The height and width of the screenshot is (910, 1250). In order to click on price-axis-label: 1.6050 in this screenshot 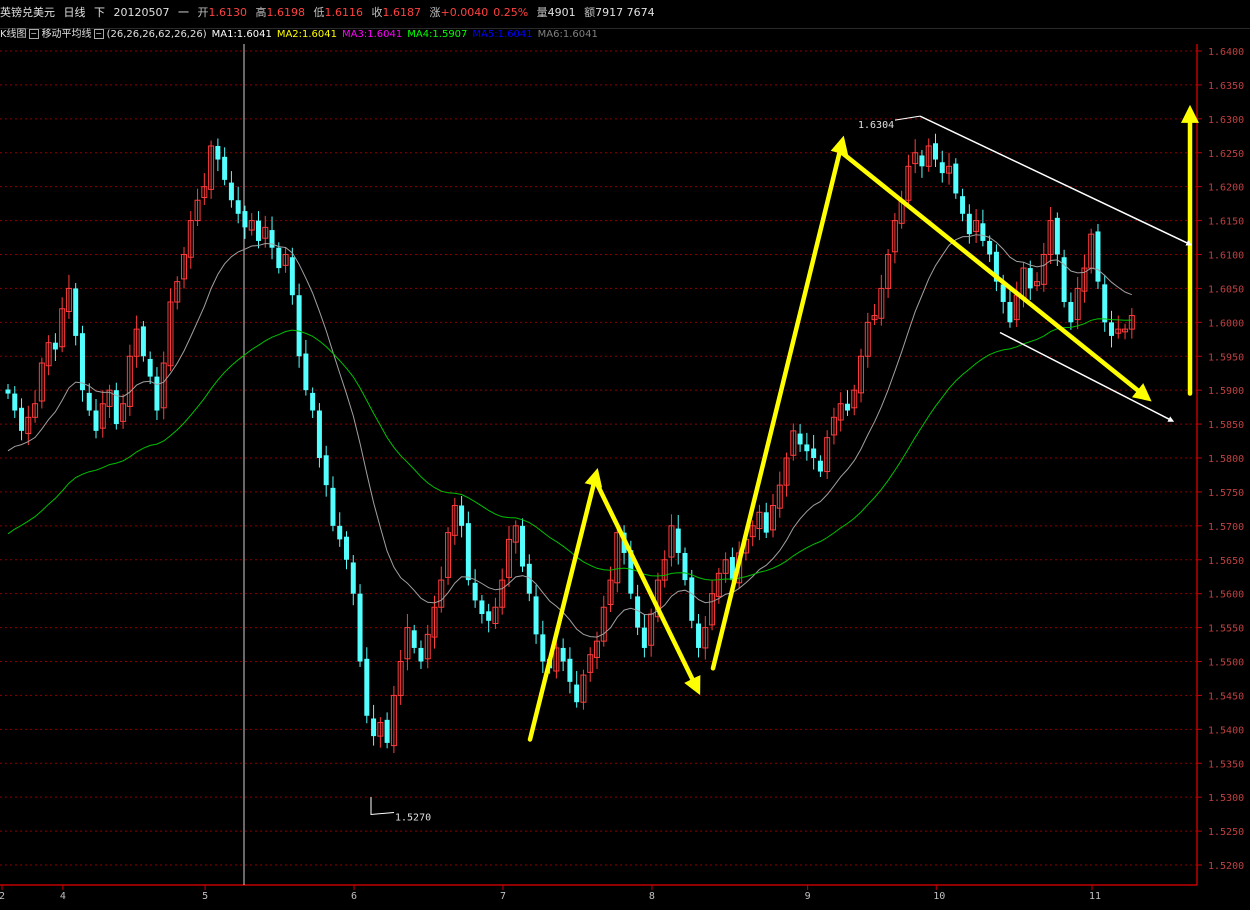, I will do `click(1226, 289)`.